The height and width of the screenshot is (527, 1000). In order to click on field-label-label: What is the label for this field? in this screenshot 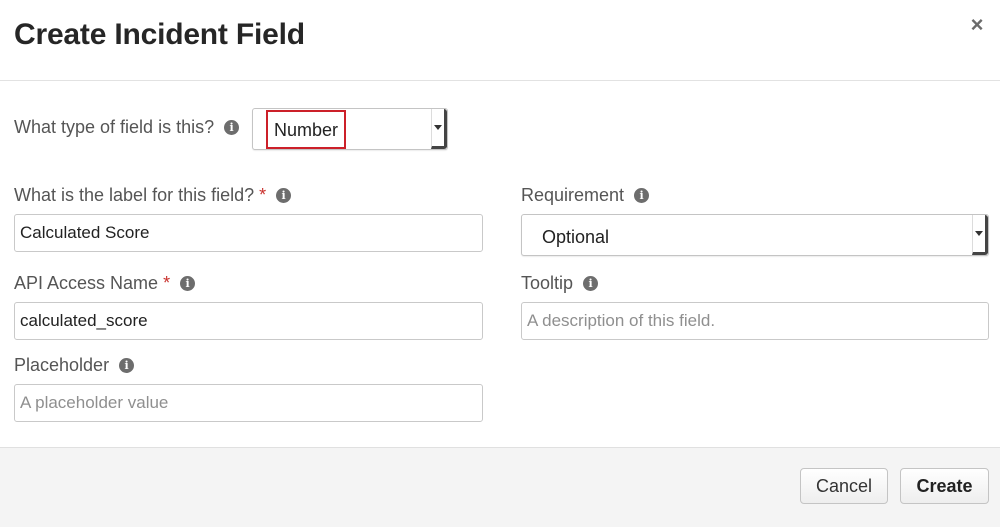, I will do `click(134, 195)`.